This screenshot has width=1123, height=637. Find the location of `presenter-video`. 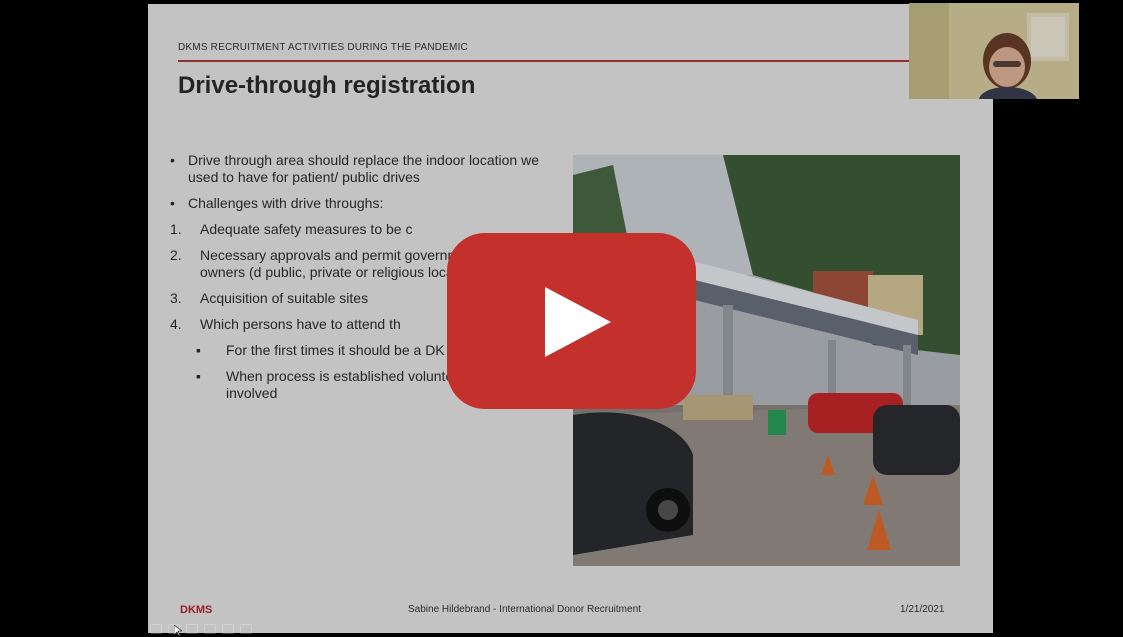

presenter-video is located at coordinates (994, 51).